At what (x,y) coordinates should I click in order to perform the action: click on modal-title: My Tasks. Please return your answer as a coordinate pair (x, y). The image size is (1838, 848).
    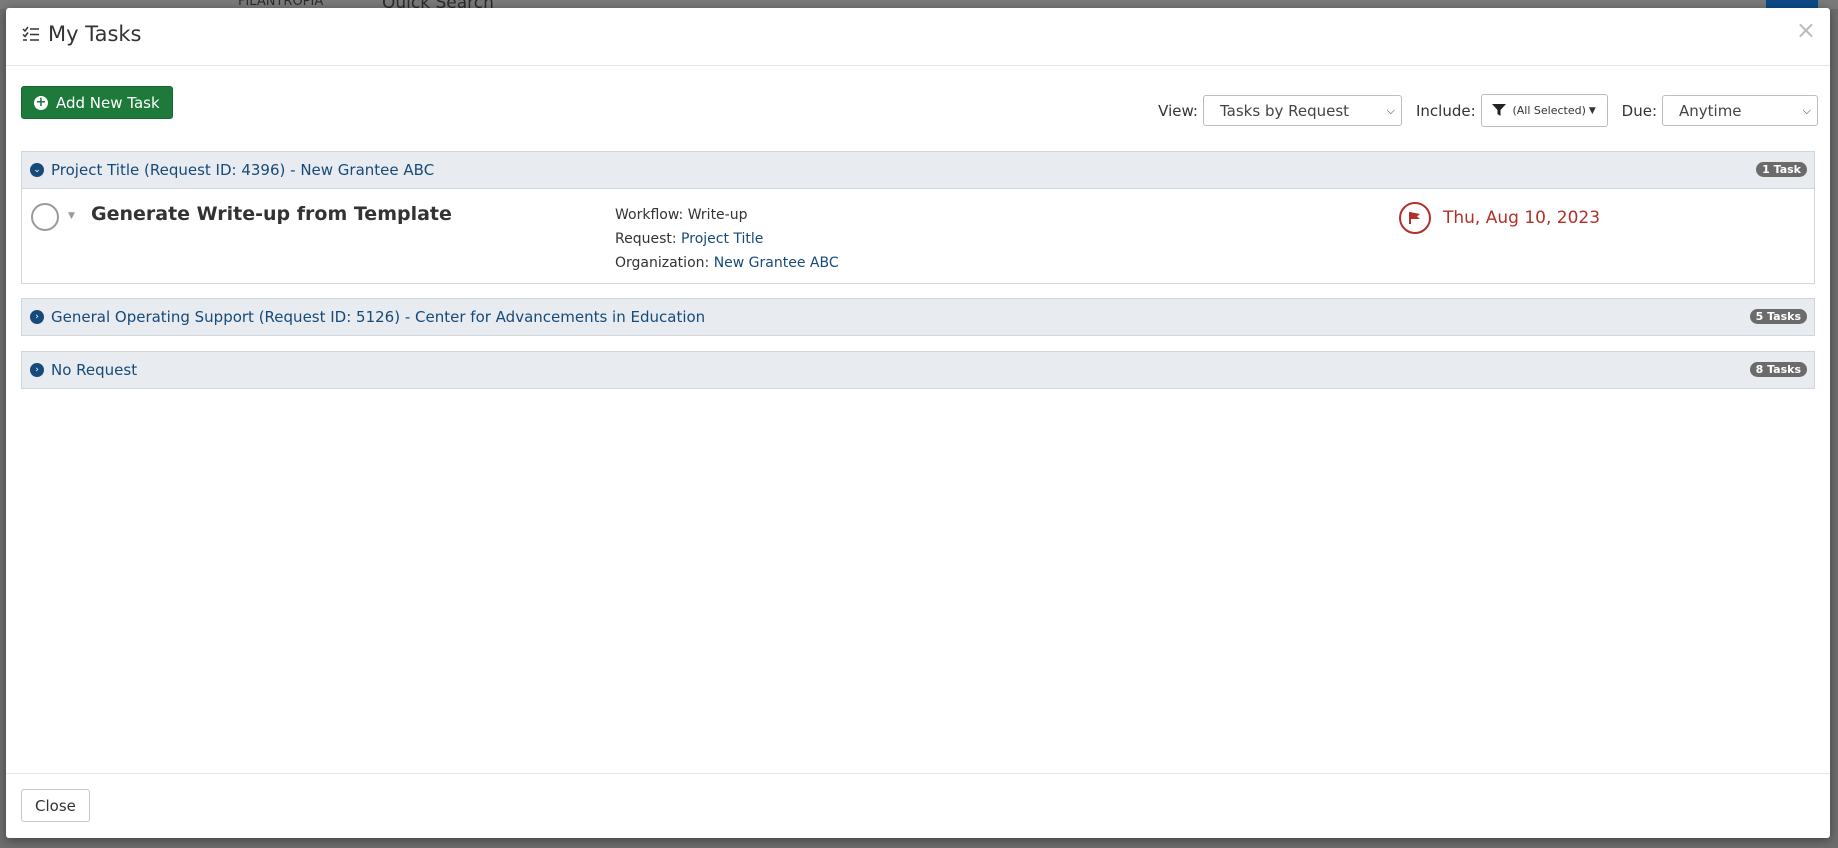
    Looking at the image, I should click on (82, 34).